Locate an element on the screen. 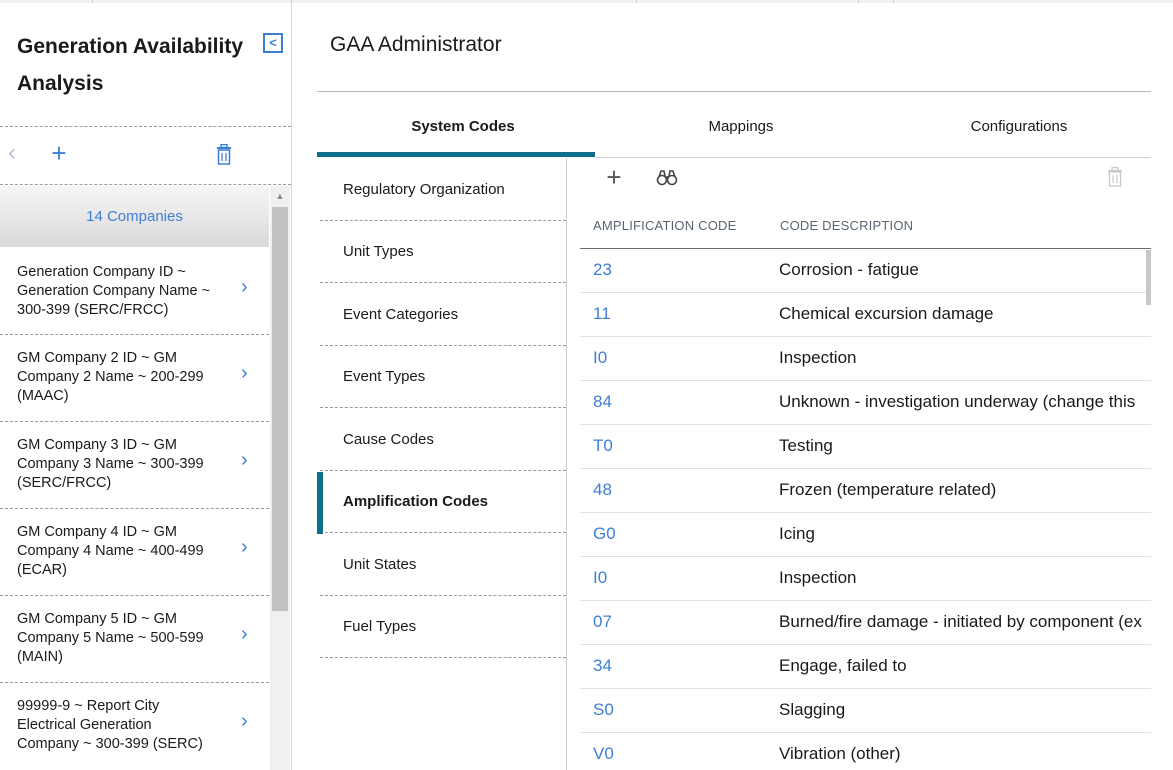 The height and width of the screenshot is (770, 1173). company-line: GM Company 5 ID ~ GM is located at coordinates (97, 619).